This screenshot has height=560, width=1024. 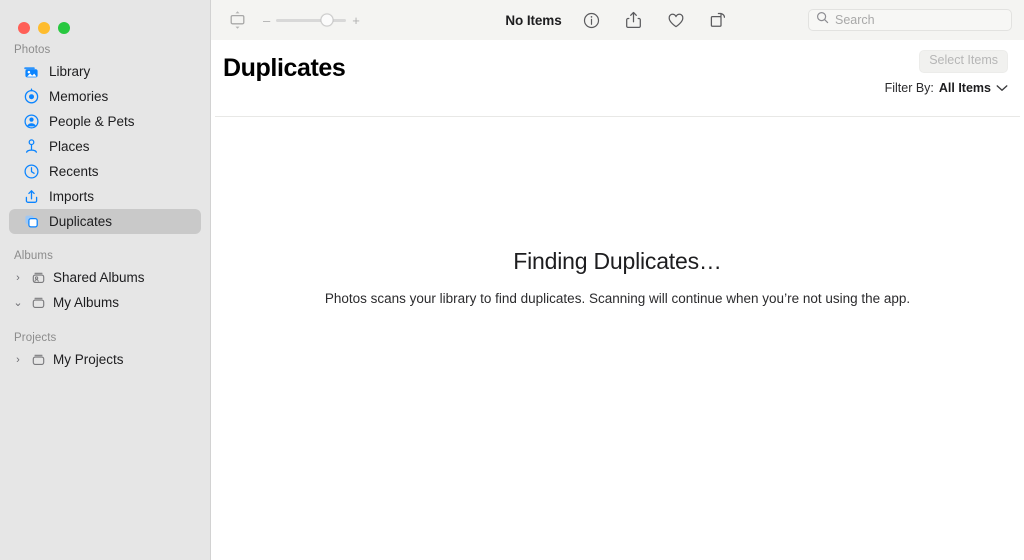 I want to click on zoom-slider: – +, so click(x=311, y=20).